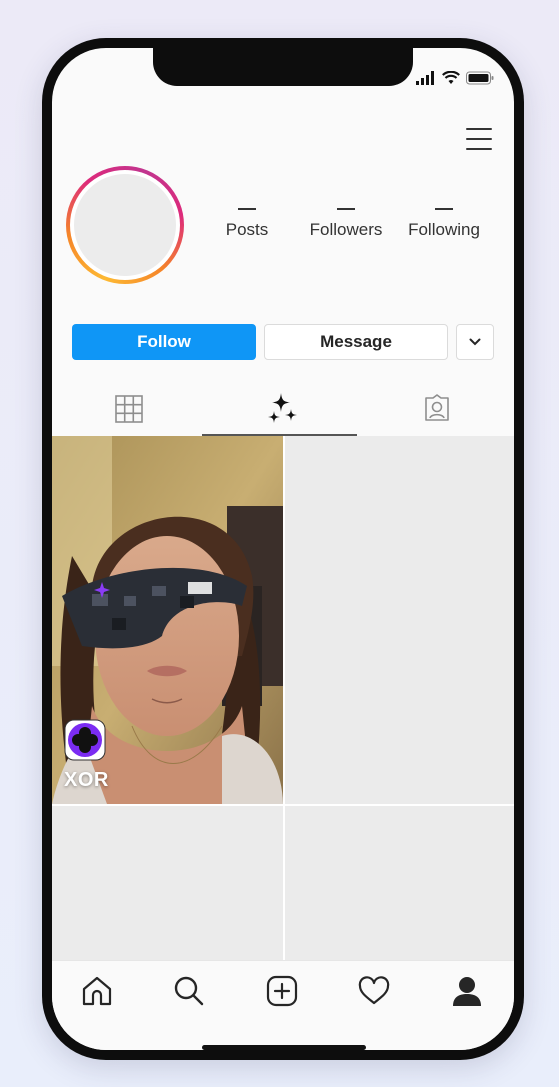 This screenshot has width=559, height=1087. I want to click on posts-count, so click(247, 209).